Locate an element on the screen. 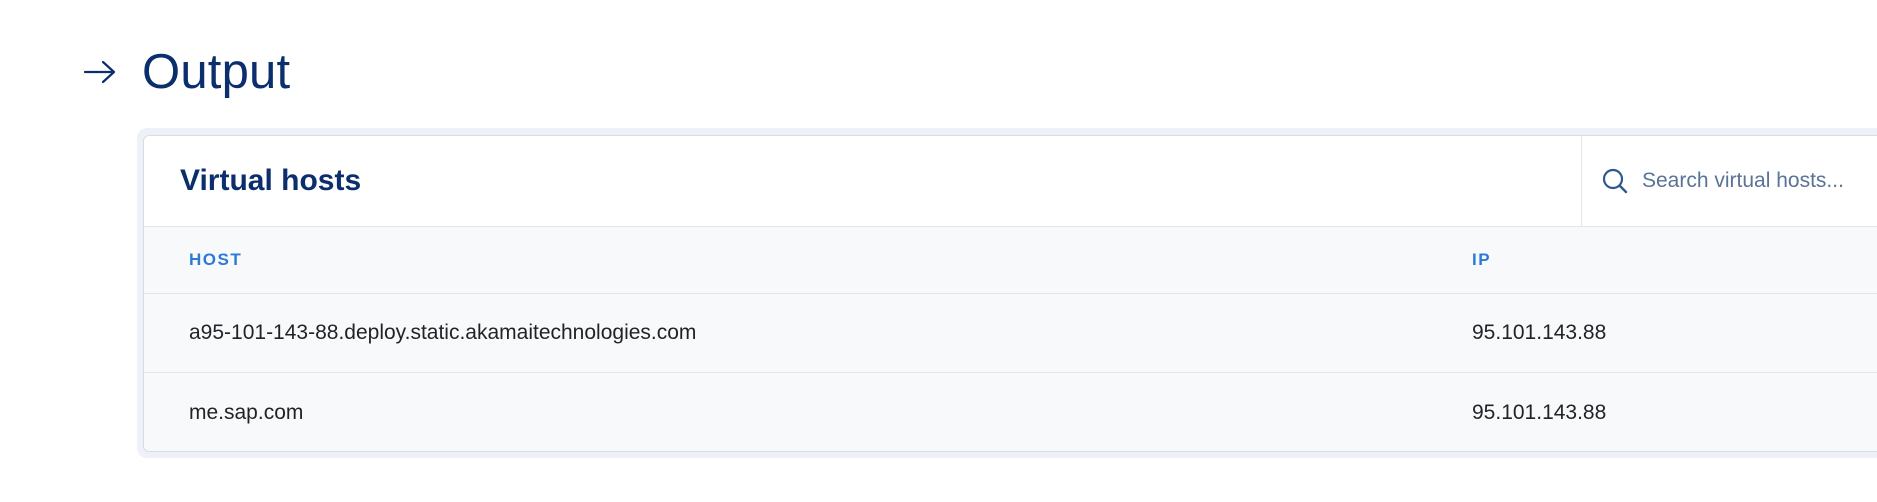 This screenshot has width=1877, height=502. section-header: Output is located at coordinates (186, 72).